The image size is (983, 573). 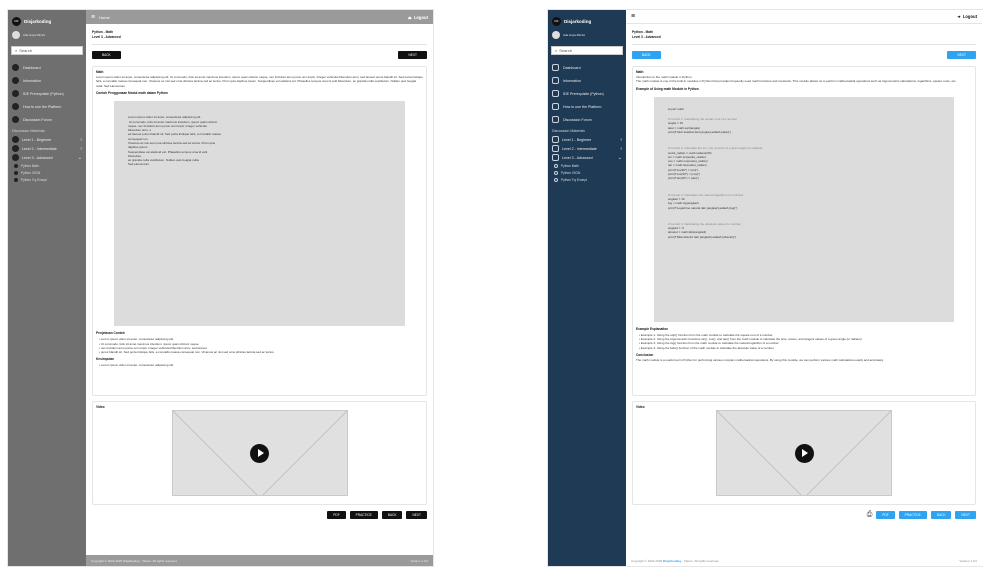 I want to click on medal-icon, so click(x=555, y=148).